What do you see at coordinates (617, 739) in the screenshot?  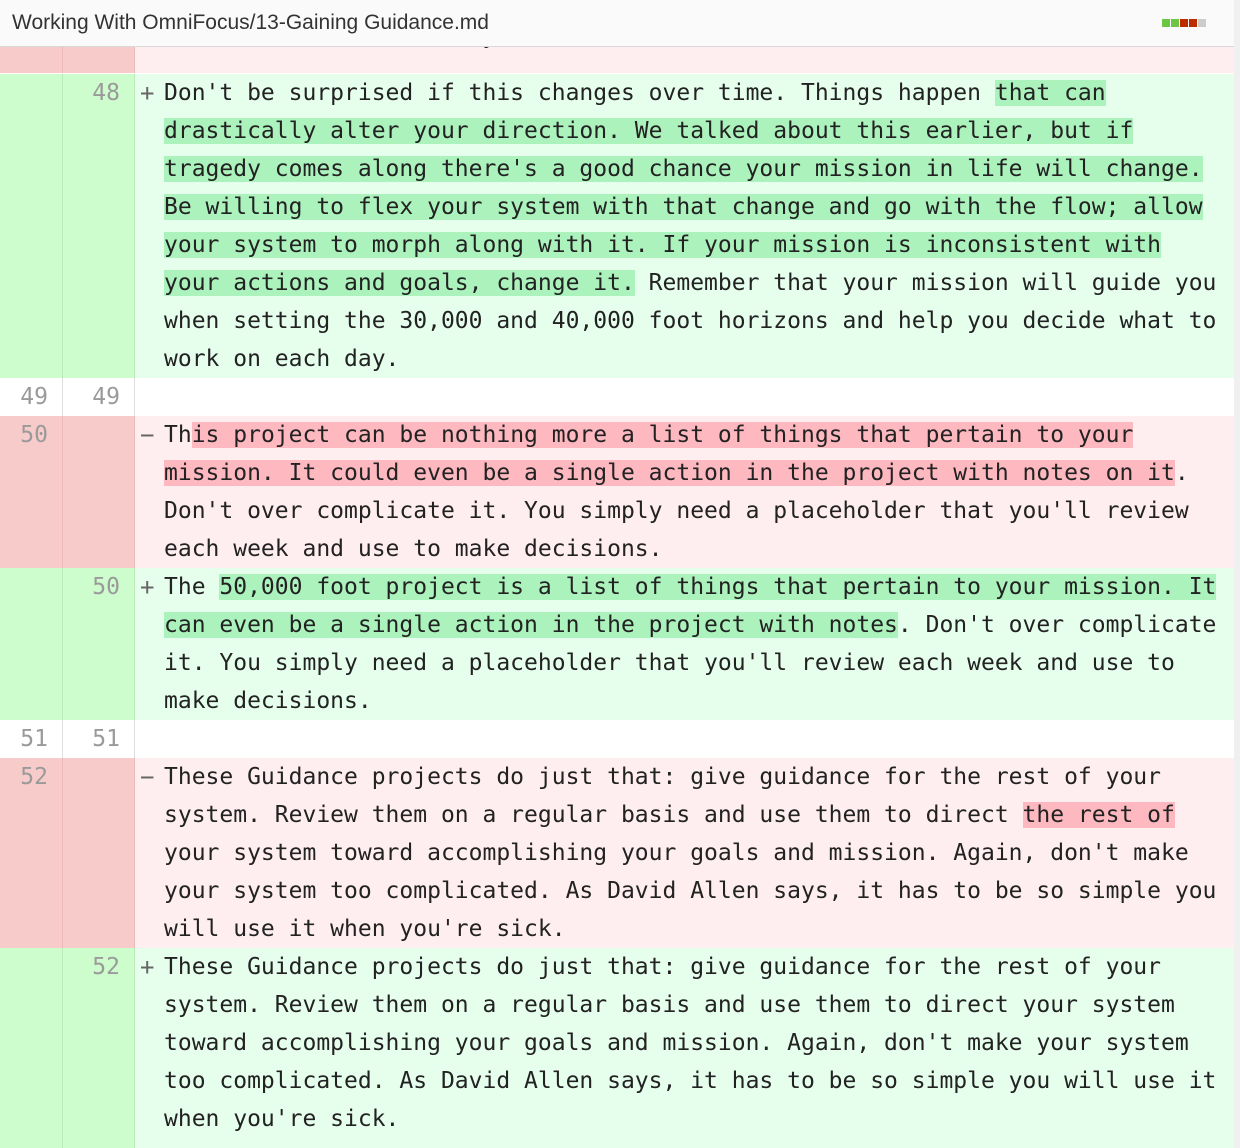 I see `diff-row-context: 51 51` at bounding box center [617, 739].